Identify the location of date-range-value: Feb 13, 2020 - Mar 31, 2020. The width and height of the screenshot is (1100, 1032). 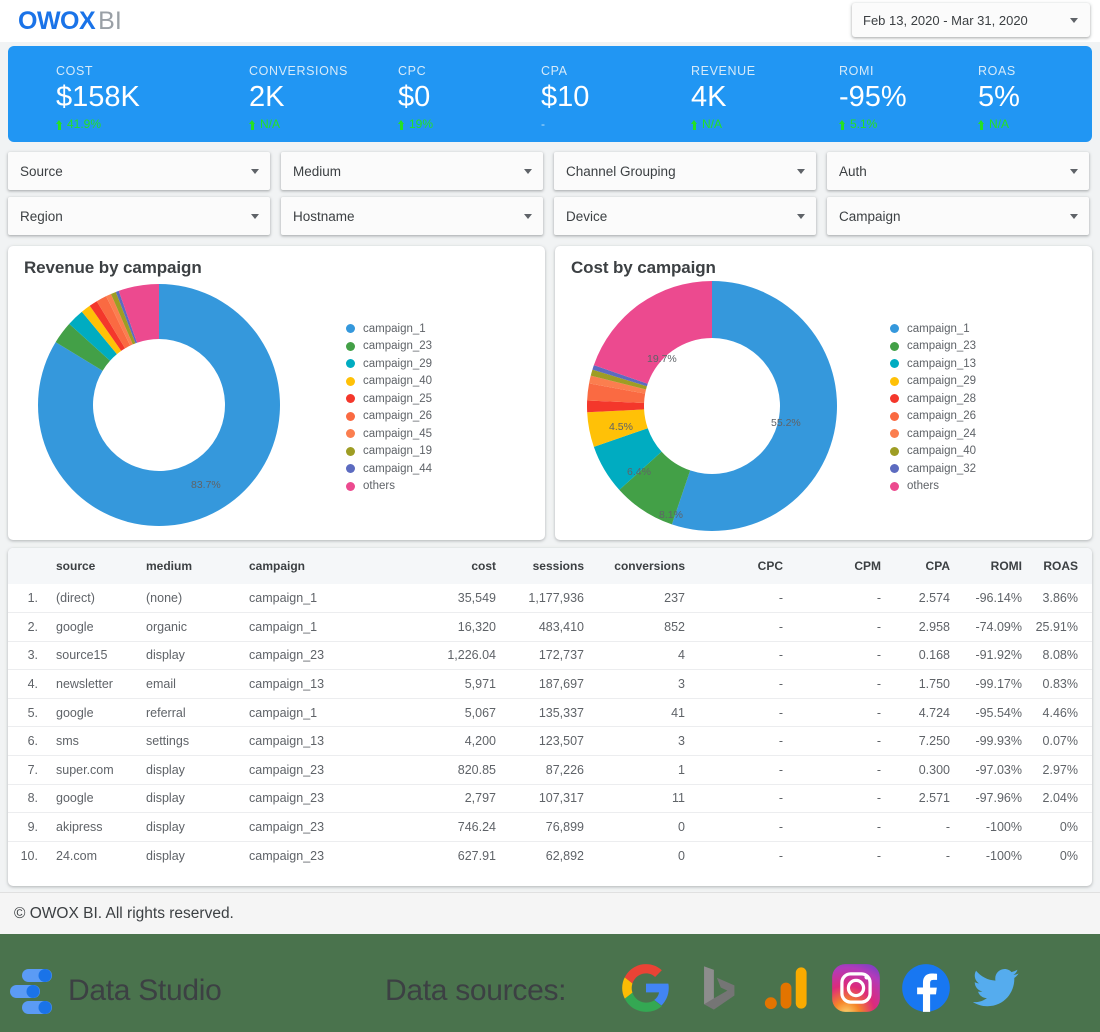
(945, 20).